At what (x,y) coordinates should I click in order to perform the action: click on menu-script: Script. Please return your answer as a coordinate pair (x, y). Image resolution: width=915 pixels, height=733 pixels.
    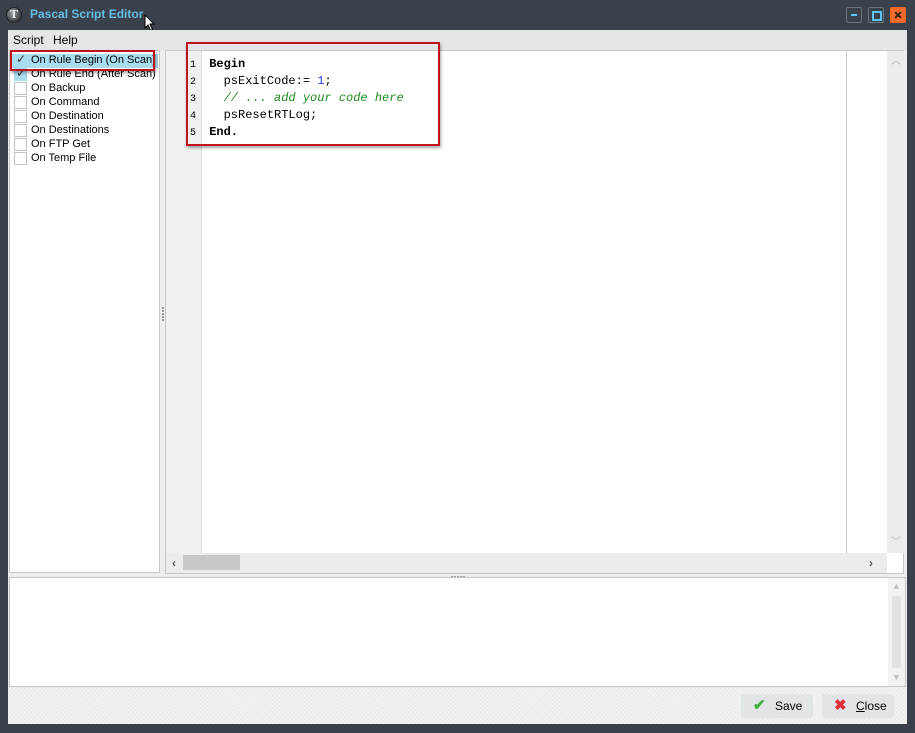
    Looking at the image, I should click on (28, 40).